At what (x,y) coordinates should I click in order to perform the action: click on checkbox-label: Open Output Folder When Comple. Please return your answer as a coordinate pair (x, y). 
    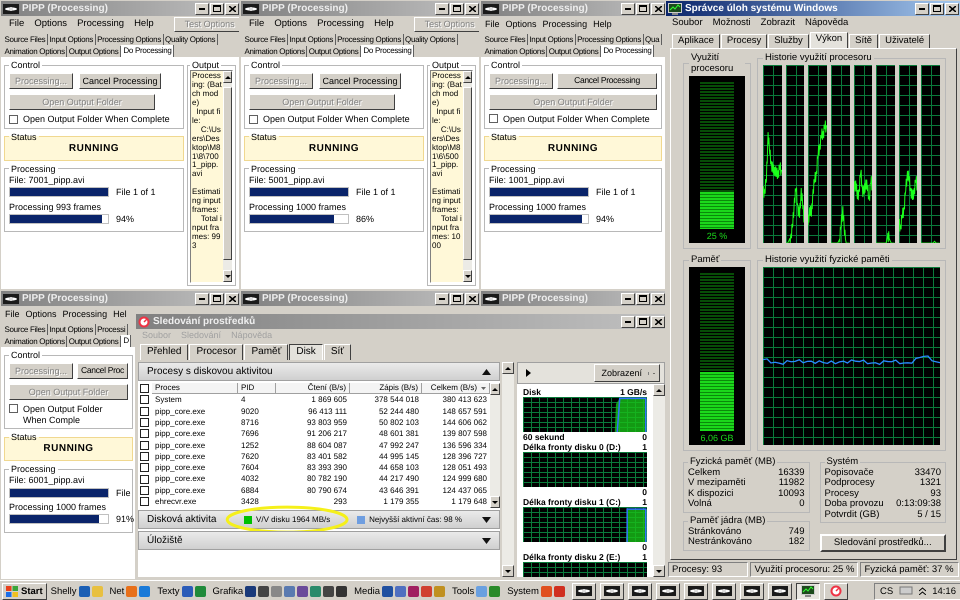
    Looking at the image, I should click on (63, 415).